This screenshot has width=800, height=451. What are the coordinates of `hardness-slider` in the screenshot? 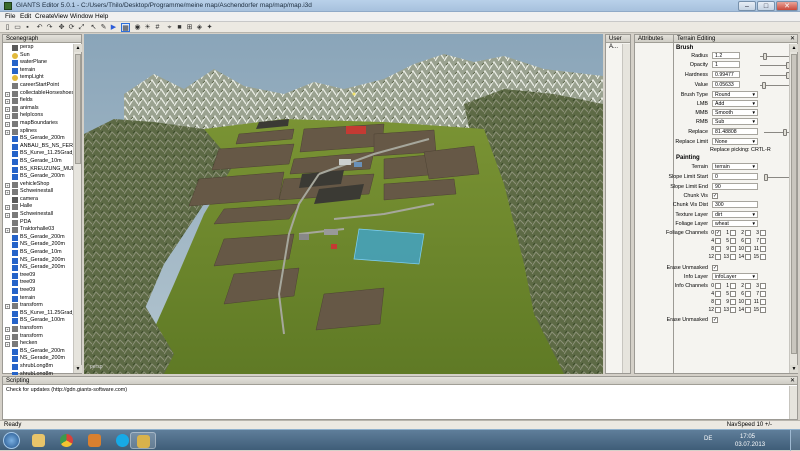 It's located at (775, 75).